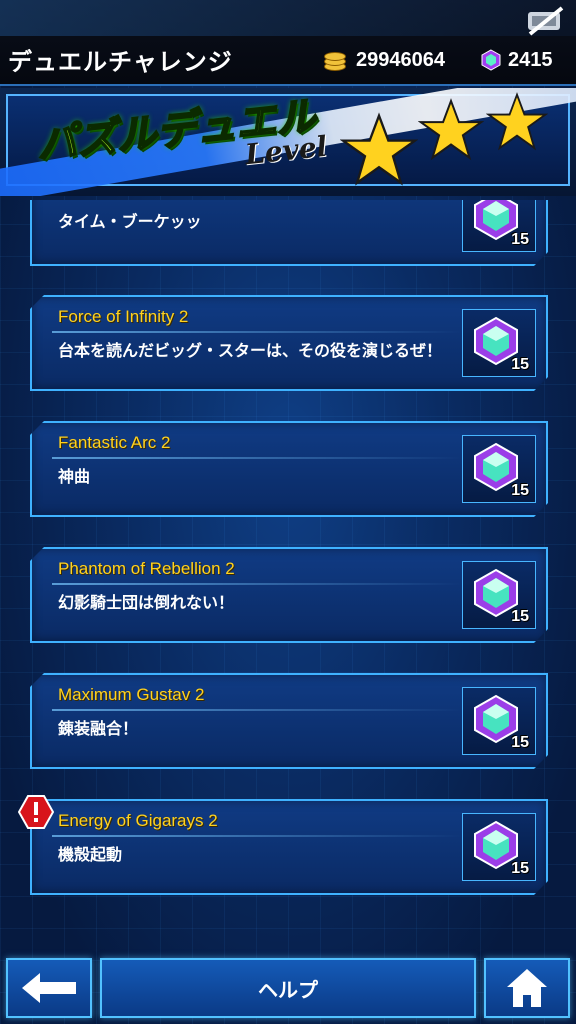 This screenshot has width=576, height=1024. I want to click on challenge-description: 台本を読んだビッグ・スターは、その役を演じるぜ！, so click(250, 350).